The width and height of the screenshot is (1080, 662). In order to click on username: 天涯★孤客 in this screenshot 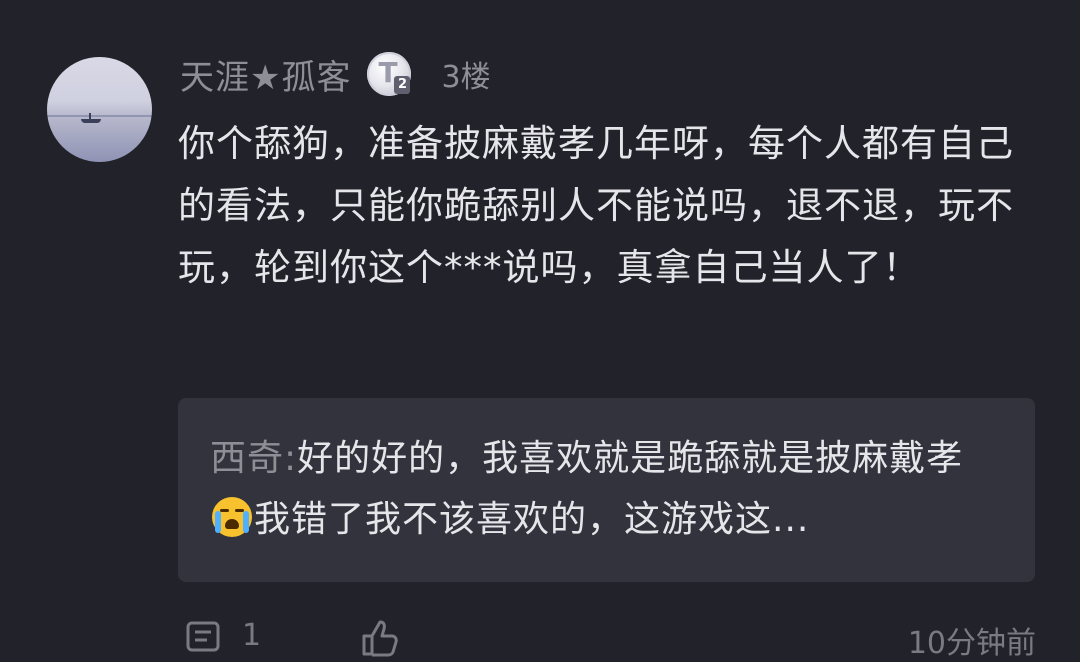, I will do `click(265, 74)`.